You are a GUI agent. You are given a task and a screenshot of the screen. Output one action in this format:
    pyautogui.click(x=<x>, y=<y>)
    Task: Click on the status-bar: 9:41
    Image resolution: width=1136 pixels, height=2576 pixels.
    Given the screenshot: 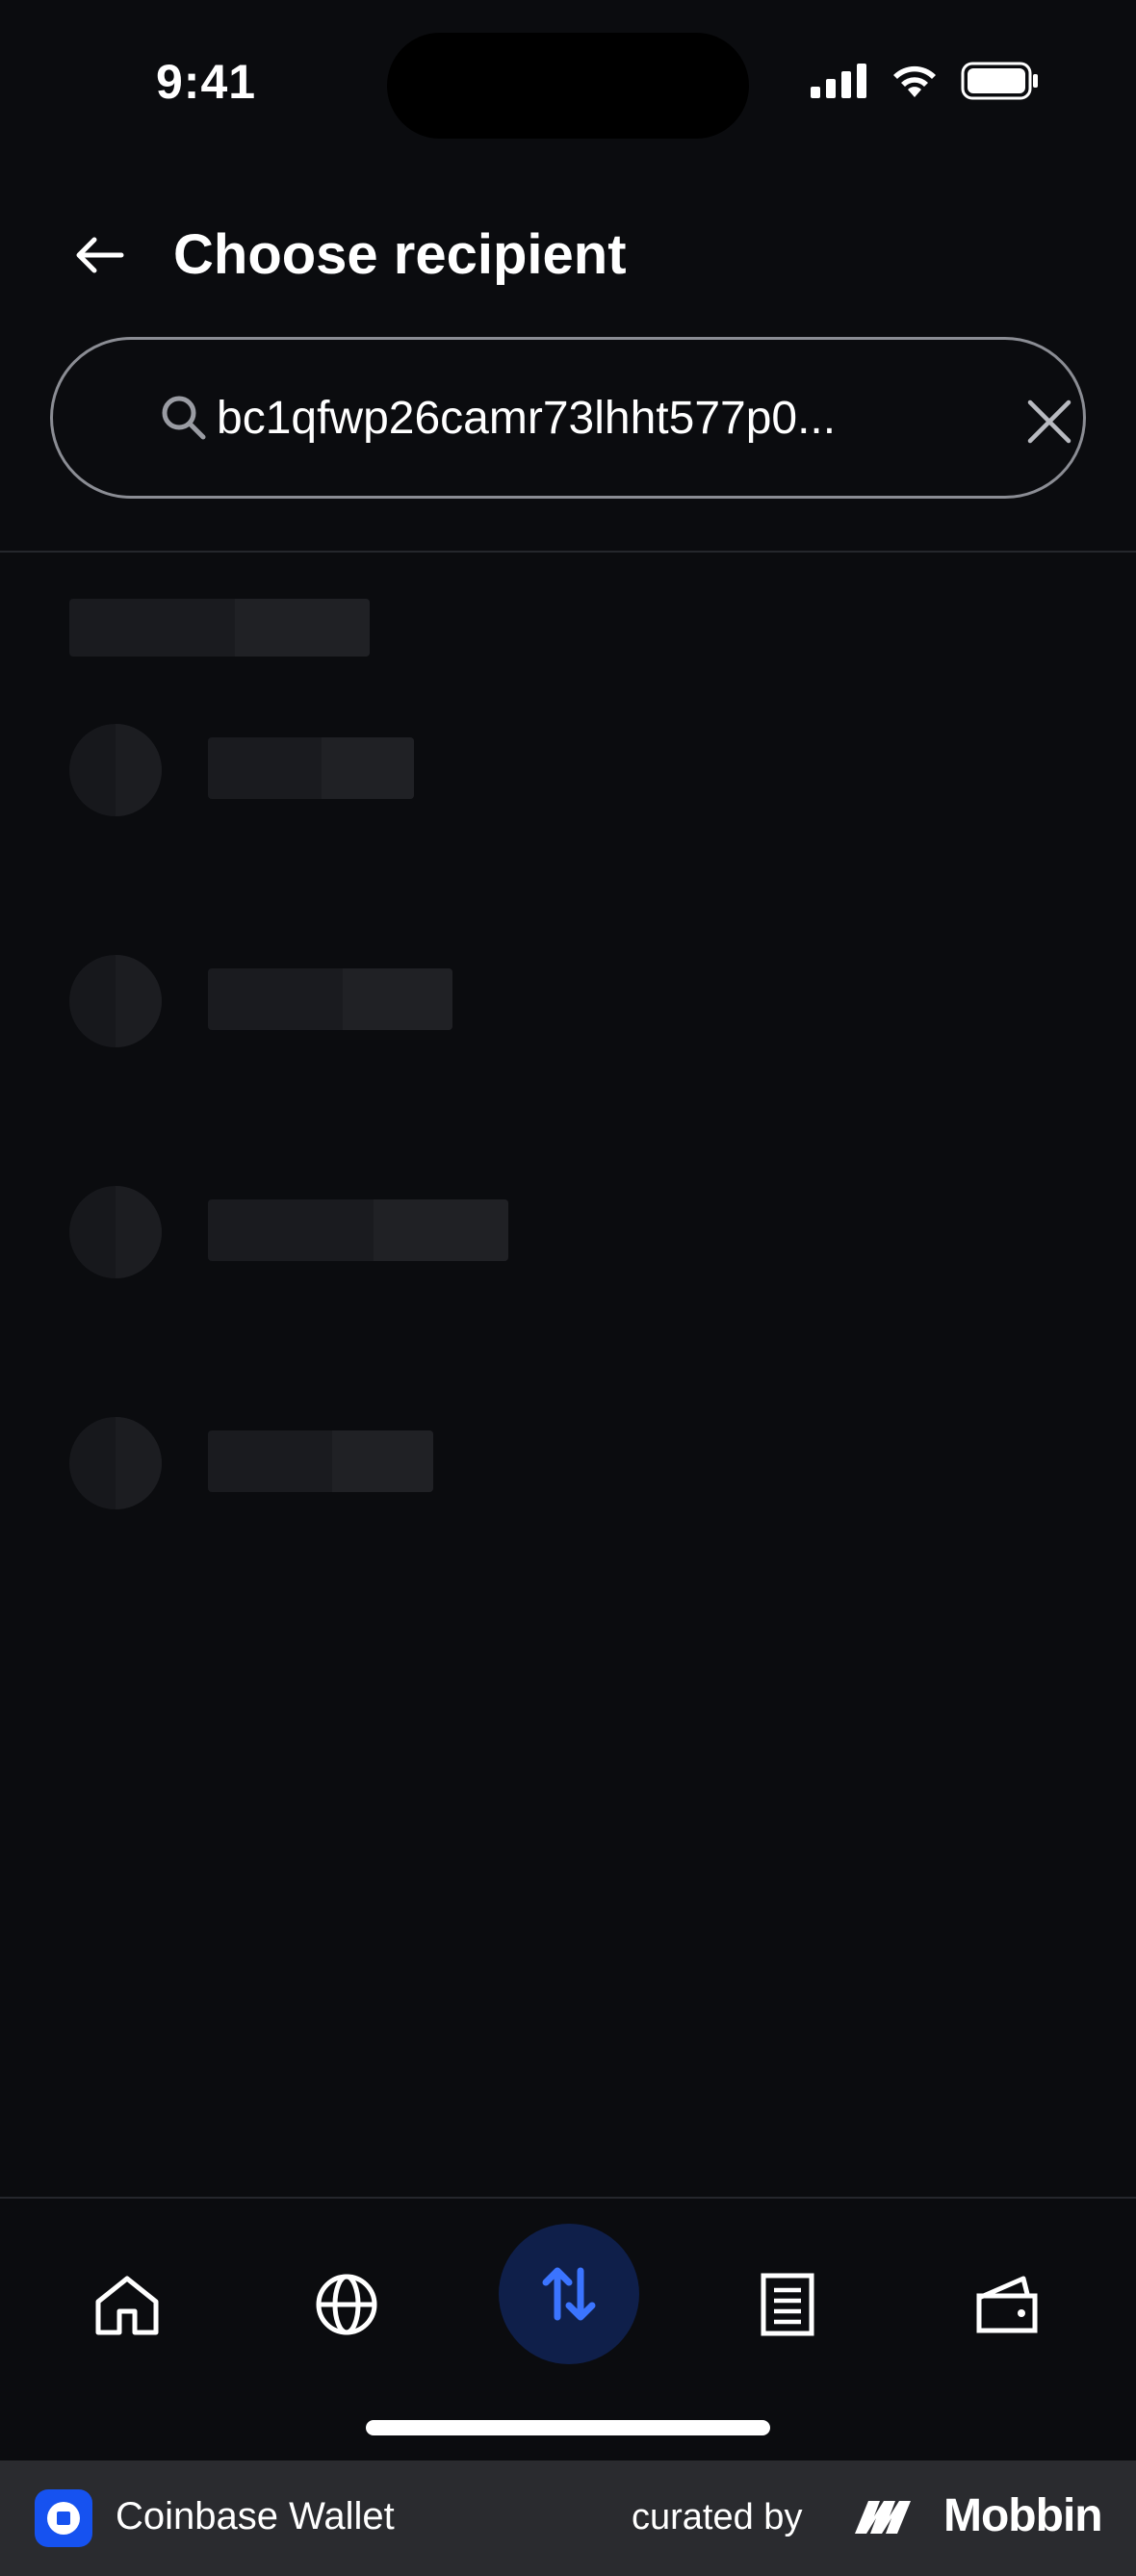 What is the action you would take?
    pyautogui.click(x=568, y=86)
    